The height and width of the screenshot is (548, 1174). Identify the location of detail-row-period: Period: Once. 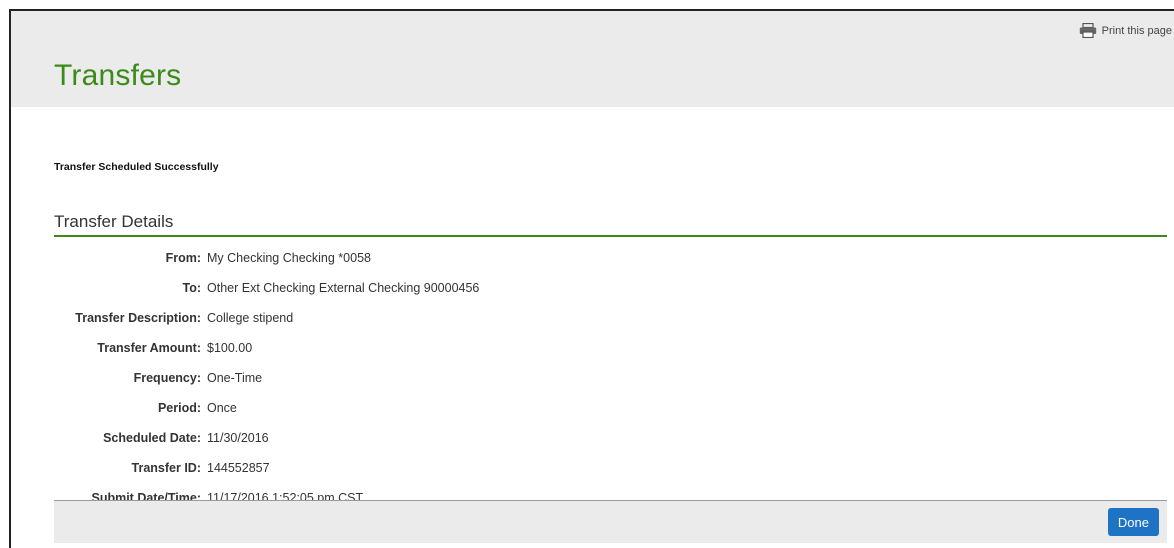
(404, 408).